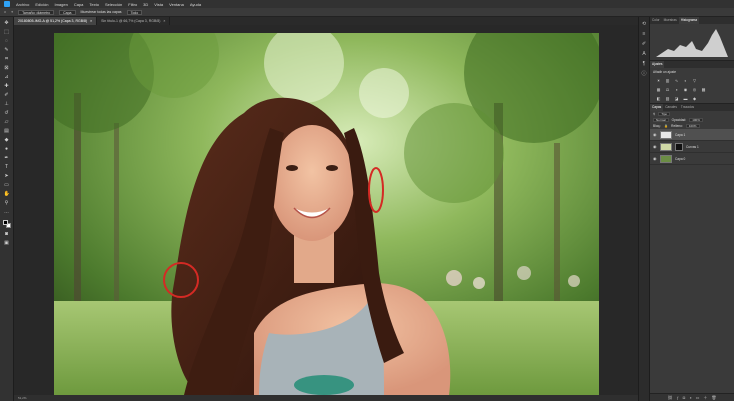  What do you see at coordinates (644, 24) in the screenshot?
I see `history-panel-icon: ⟲` at bounding box center [644, 24].